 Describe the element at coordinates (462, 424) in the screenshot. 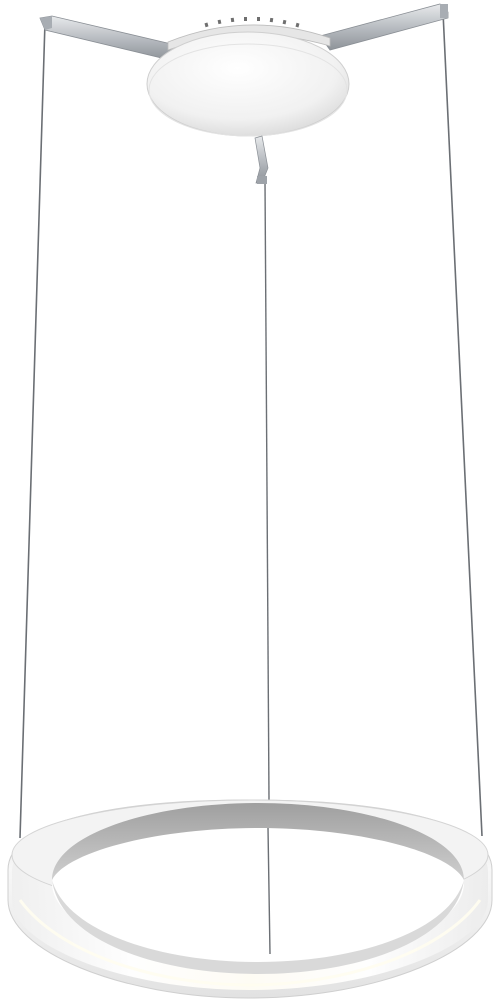

I see `cable-right` at that location.